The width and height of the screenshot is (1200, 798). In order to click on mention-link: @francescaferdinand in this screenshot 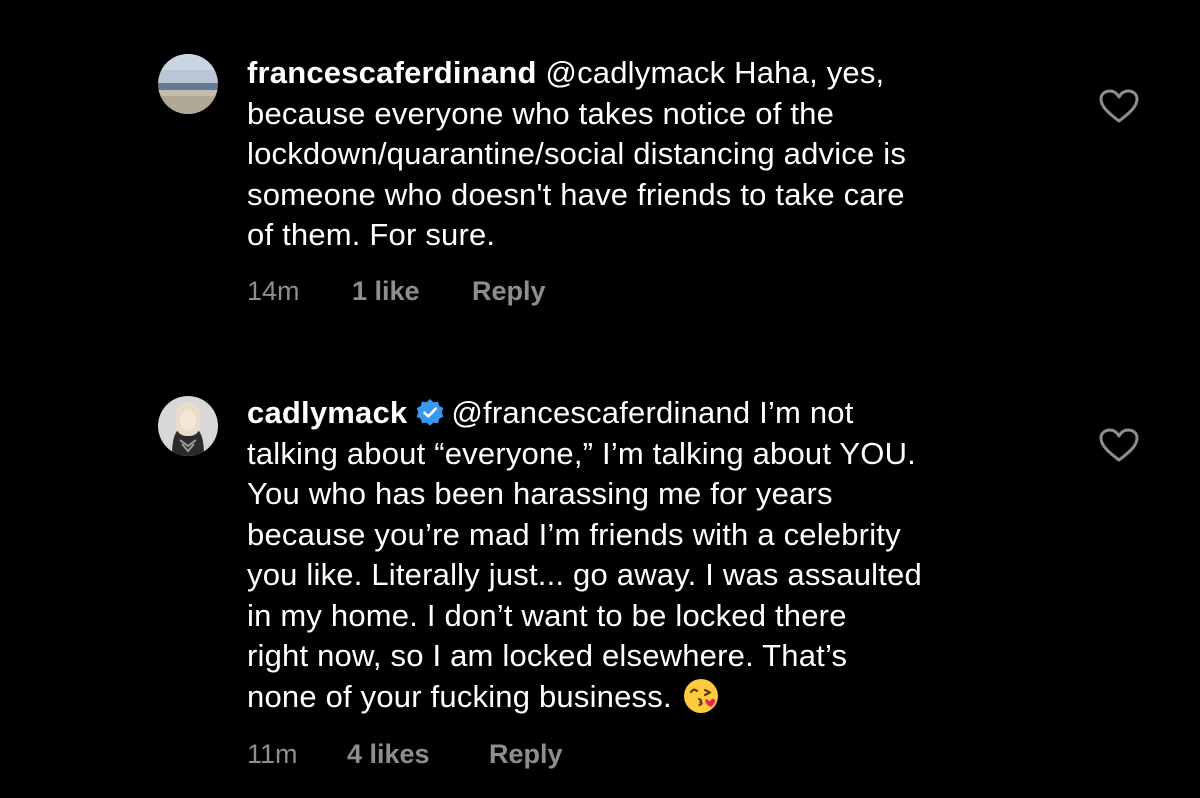, I will do `click(600, 412)`.